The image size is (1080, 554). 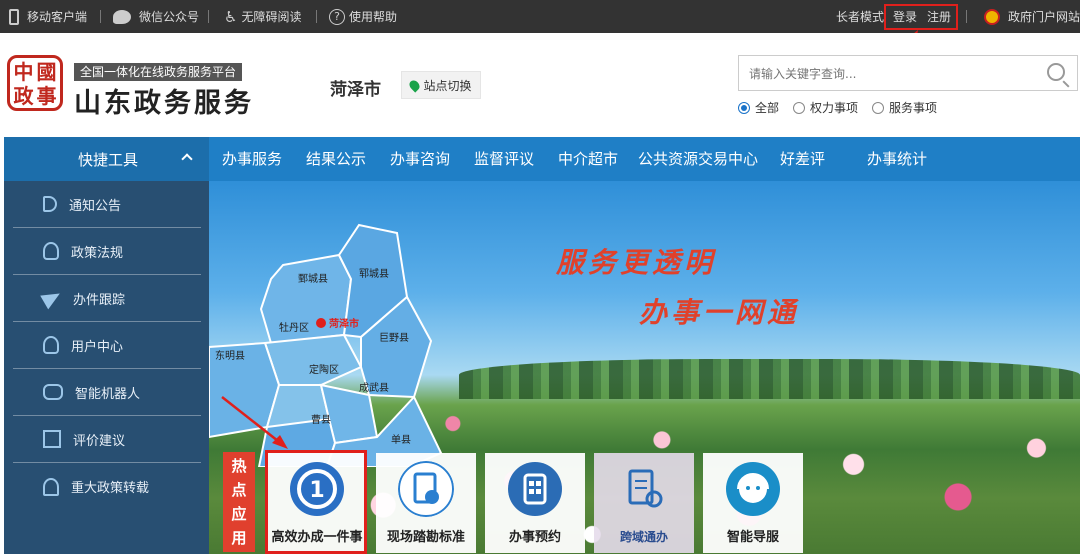 I want to click on chevron-up-icon, so click(x=187, y=159).